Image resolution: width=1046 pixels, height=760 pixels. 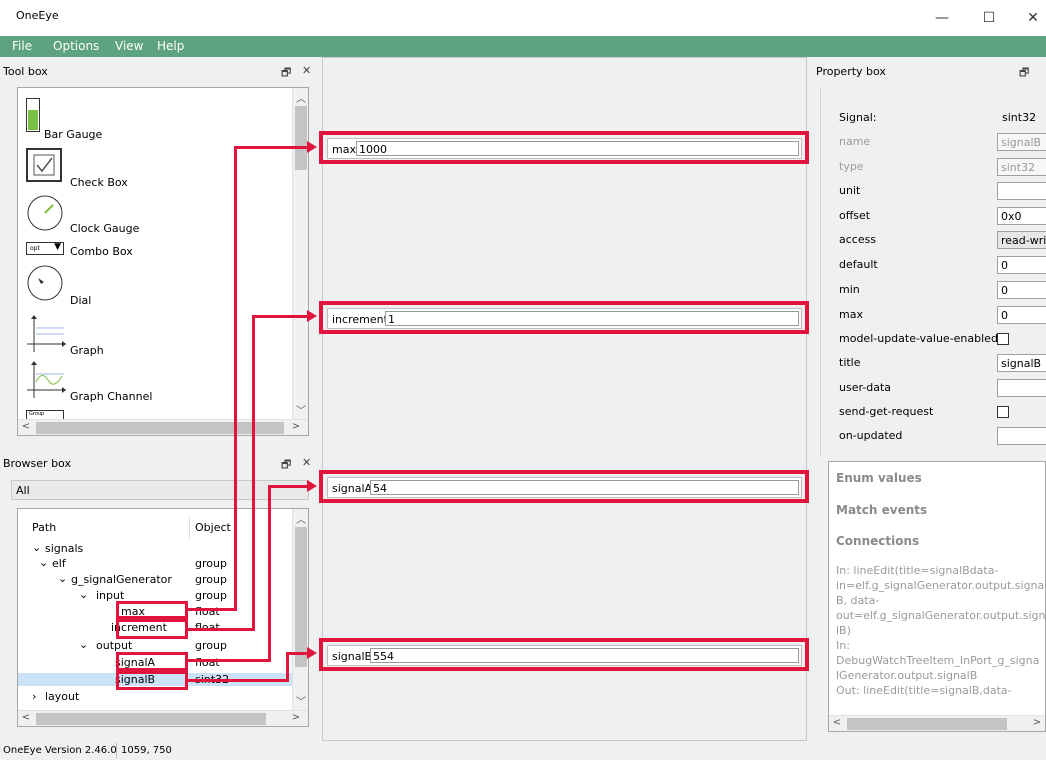 I want to click on highlight-tree-signalb, so click(x=152, y=680).